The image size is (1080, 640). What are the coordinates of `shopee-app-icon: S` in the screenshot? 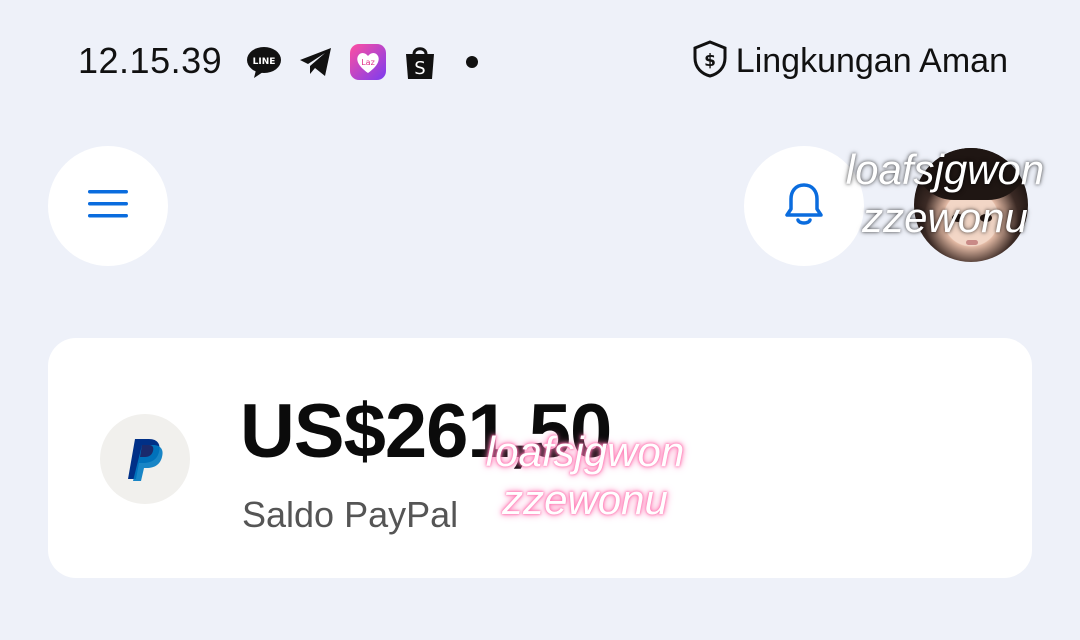 It's located at (420, 62).